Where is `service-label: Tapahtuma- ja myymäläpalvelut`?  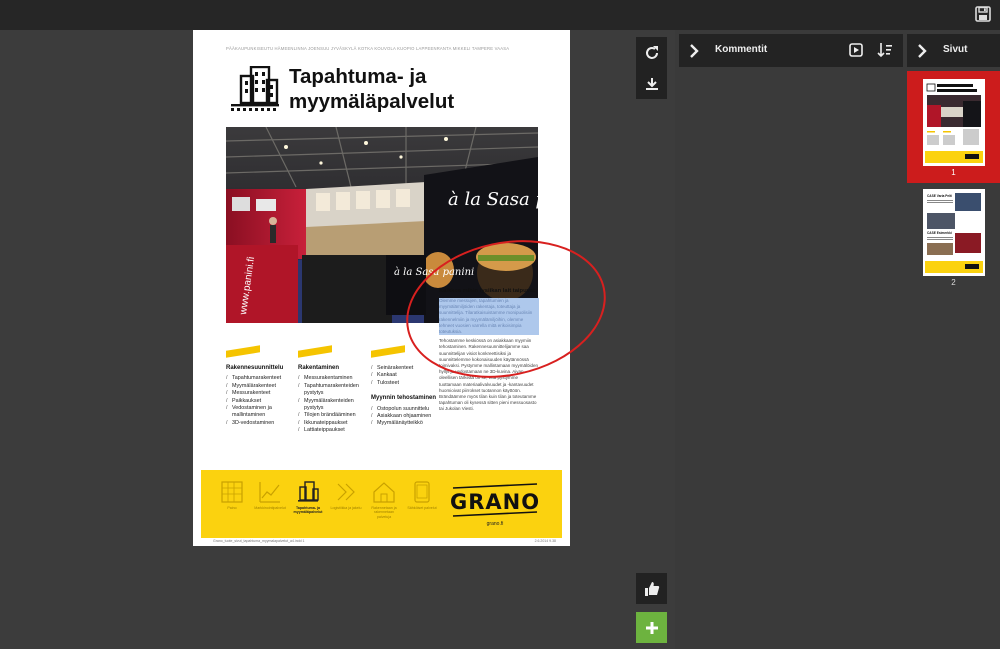
service-label: Tapahtuma- ja myymäläpalvelut is located at coordinates (308, 510).